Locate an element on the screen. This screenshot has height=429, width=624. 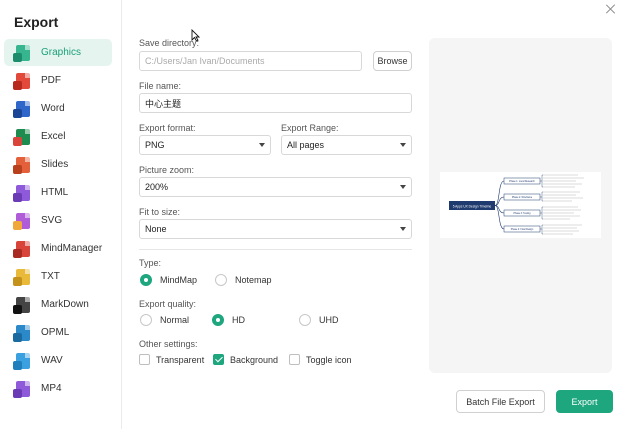
nav-label: HTML is located at coordinates (55, 192).